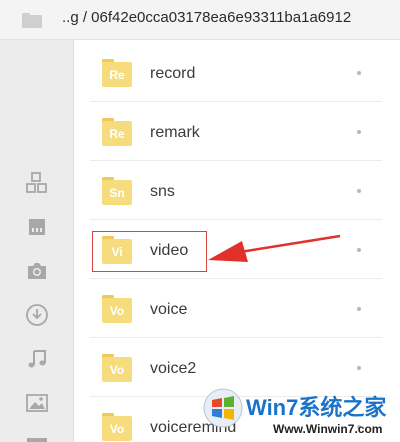  What do you see at coordinates (223, 408) in the screenshot?
I see `windows-logo-icon` at bounding box center [223, 408].